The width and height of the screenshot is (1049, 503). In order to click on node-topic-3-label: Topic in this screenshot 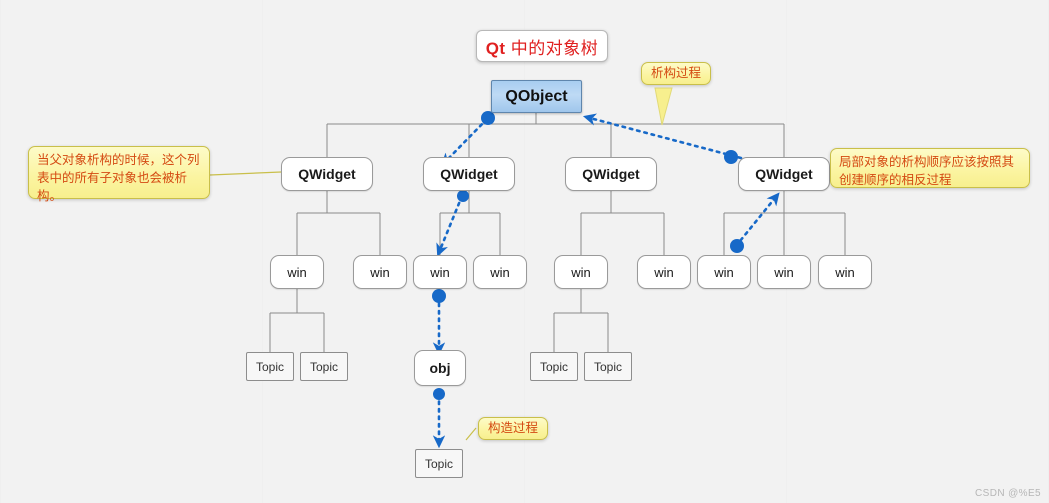, I will do `click(553, 366)`.